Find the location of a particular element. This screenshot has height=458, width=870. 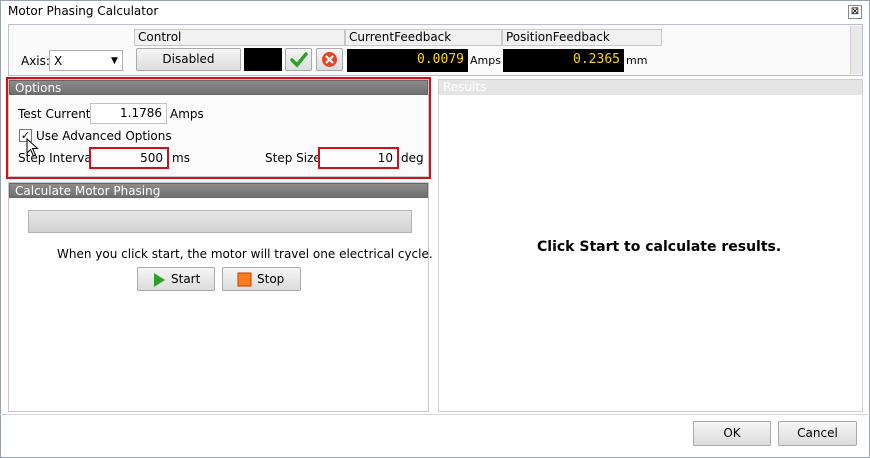

check-icon is located at coordinates (299, 60).